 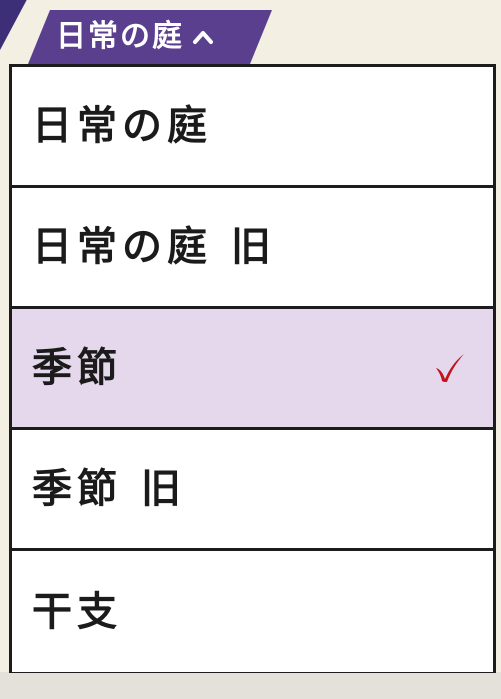 What do you see at coordinates (120, 36) in the screenshot?
I see `dropdown-selected-title: 日常の庭` at bounding box center [120, 36].